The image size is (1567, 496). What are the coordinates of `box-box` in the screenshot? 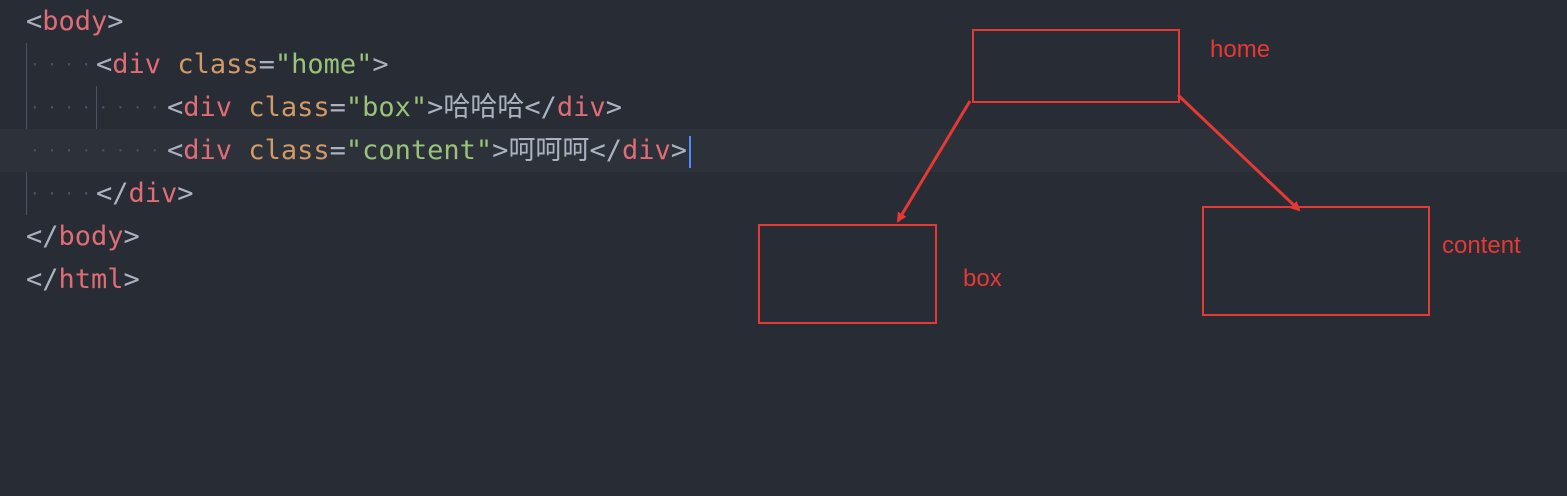 It's located at (847, 274).